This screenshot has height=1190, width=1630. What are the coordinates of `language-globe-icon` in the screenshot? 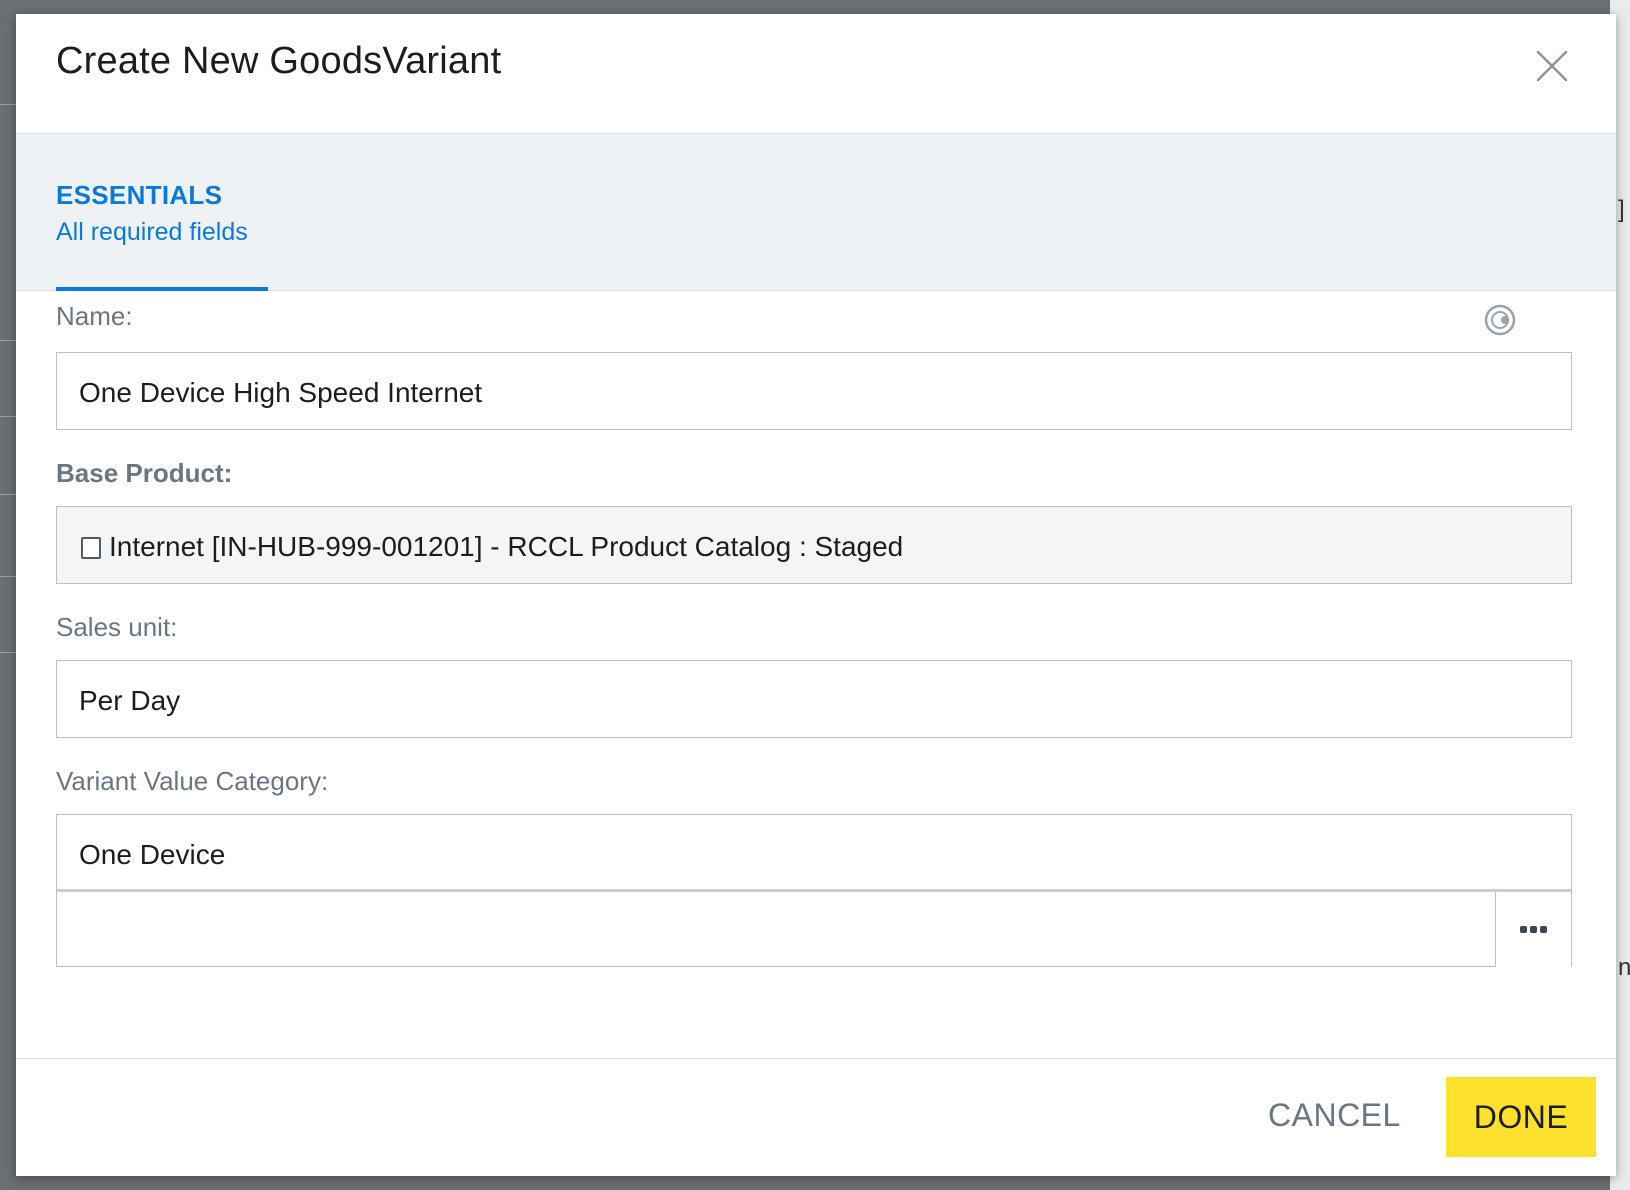 It's located at (1500, 320).